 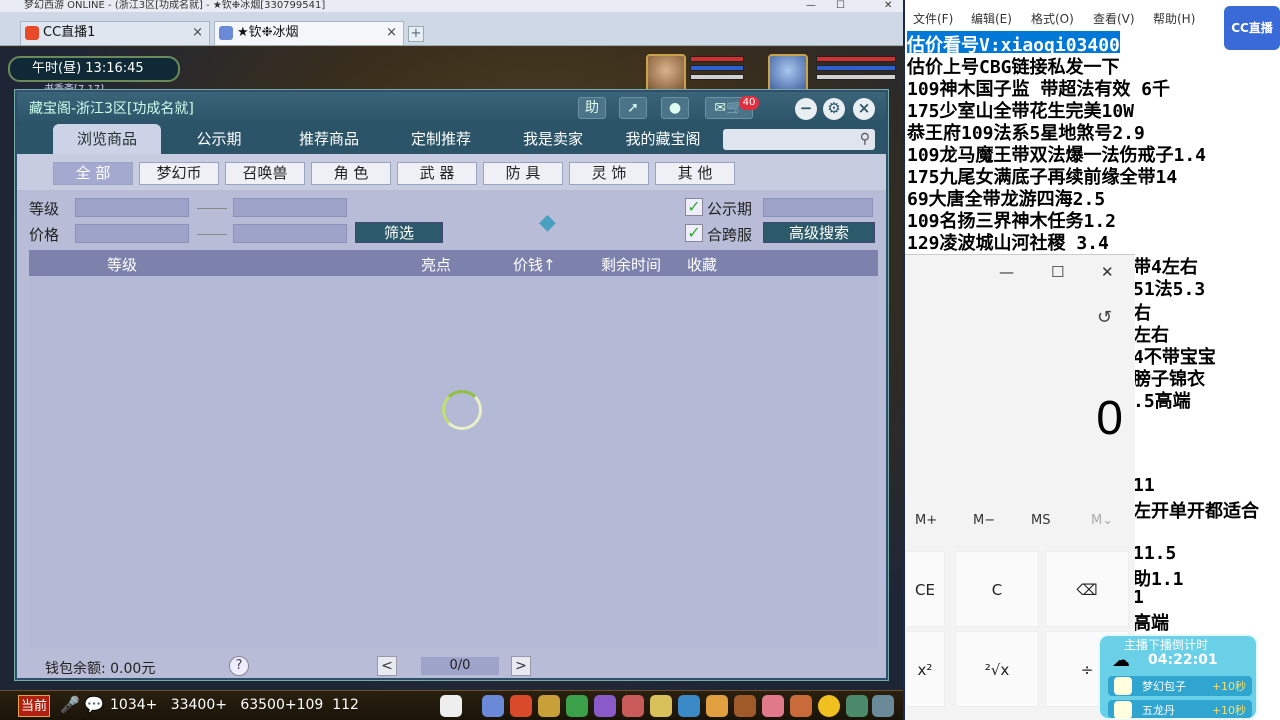 I want to click on memory-store-button: MS, so click(x=1040, y=520).